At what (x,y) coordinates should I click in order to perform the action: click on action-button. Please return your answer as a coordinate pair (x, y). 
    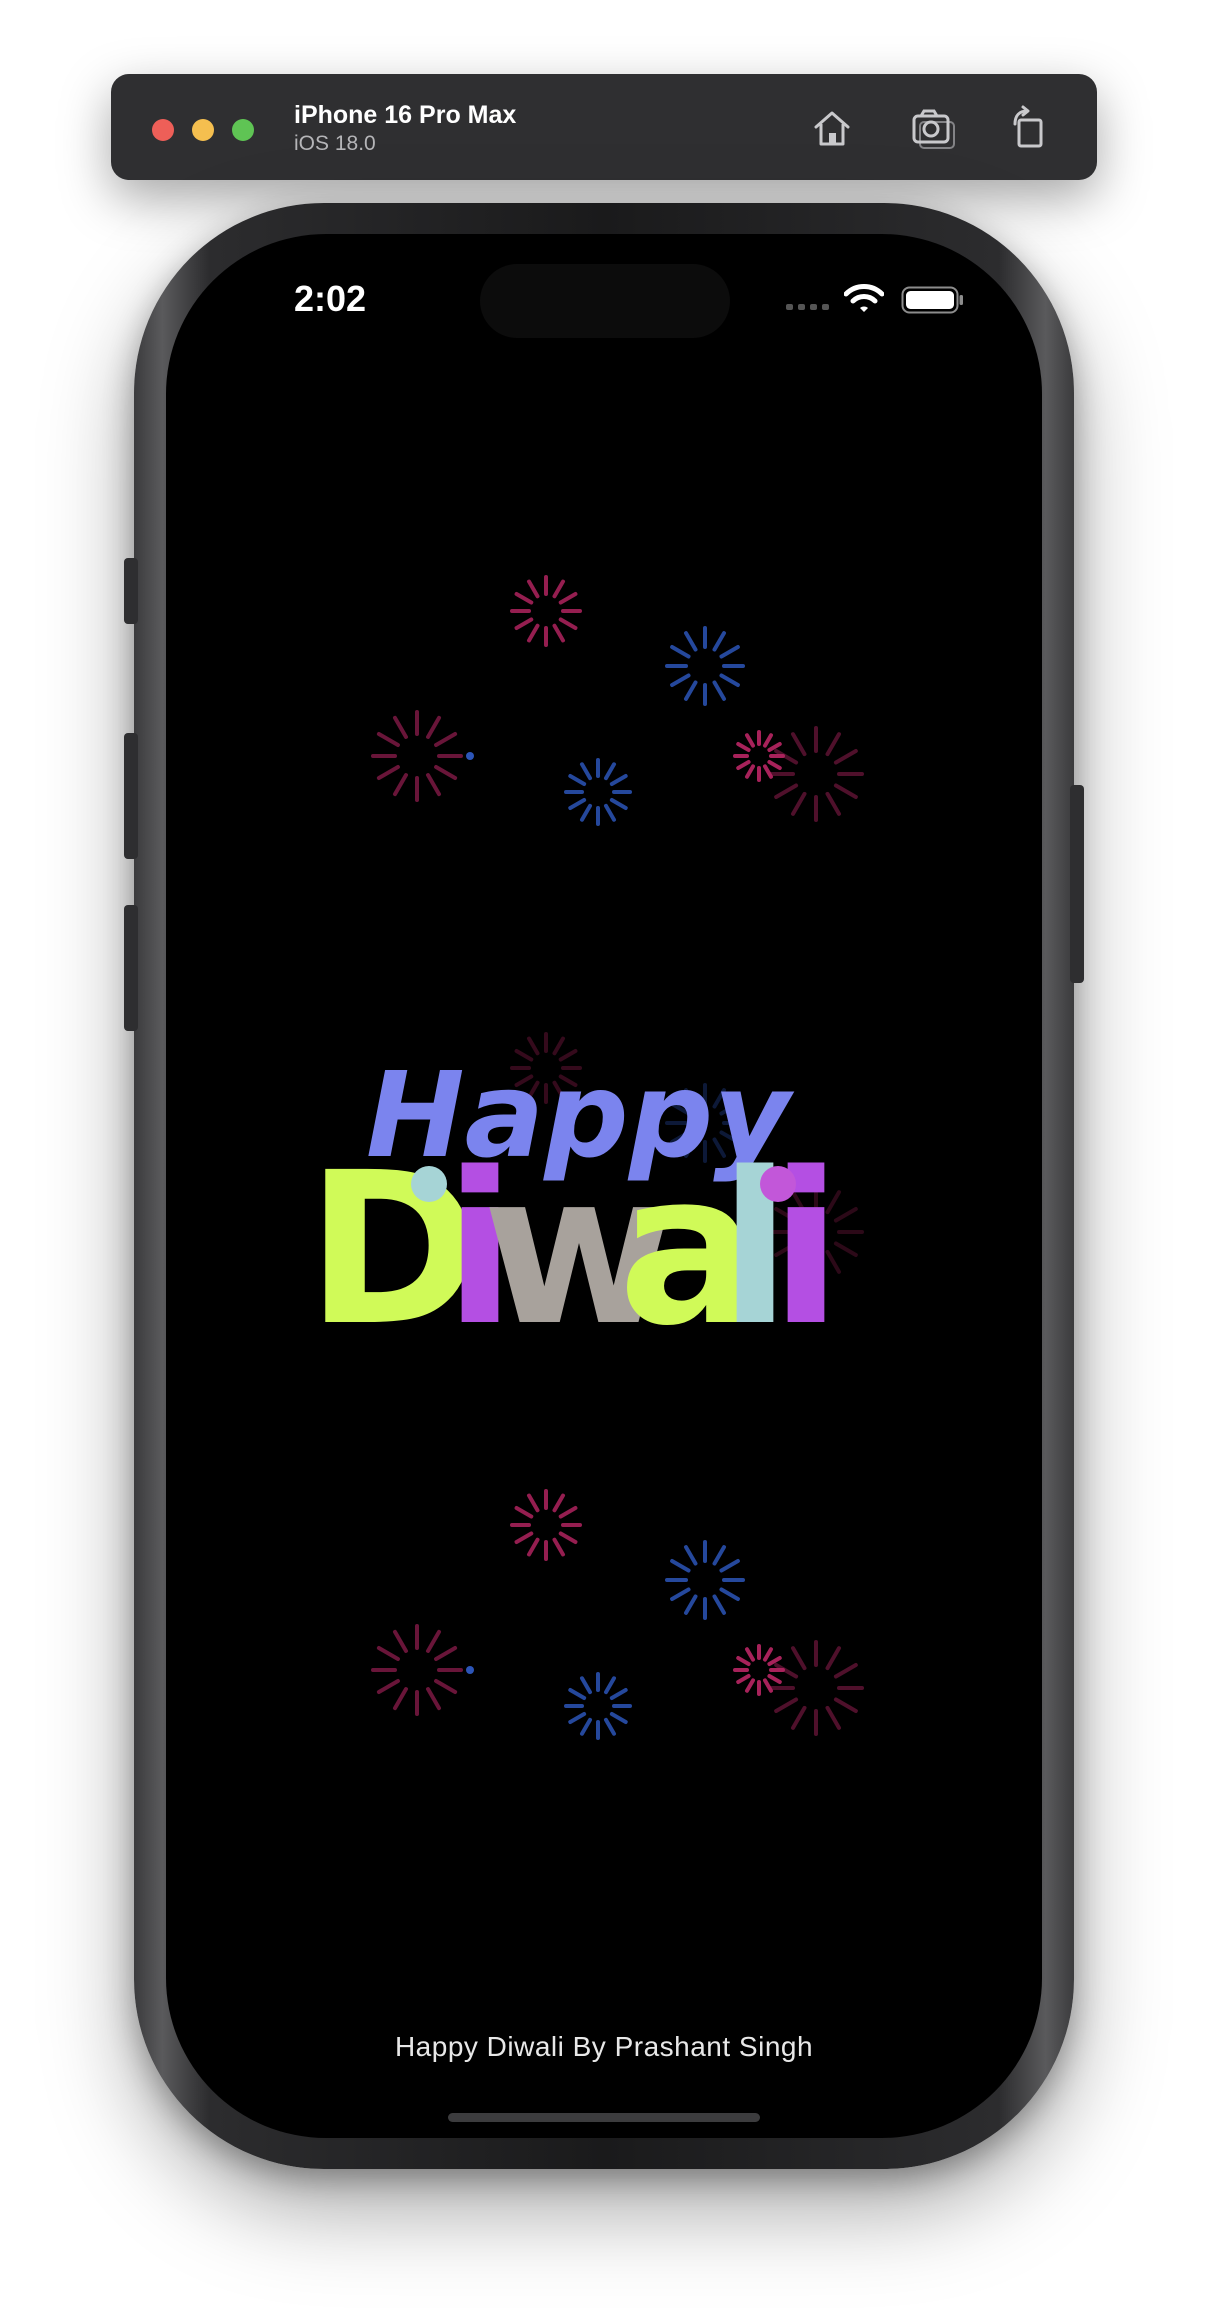
    Looking at the image, I should click on (131, 591).